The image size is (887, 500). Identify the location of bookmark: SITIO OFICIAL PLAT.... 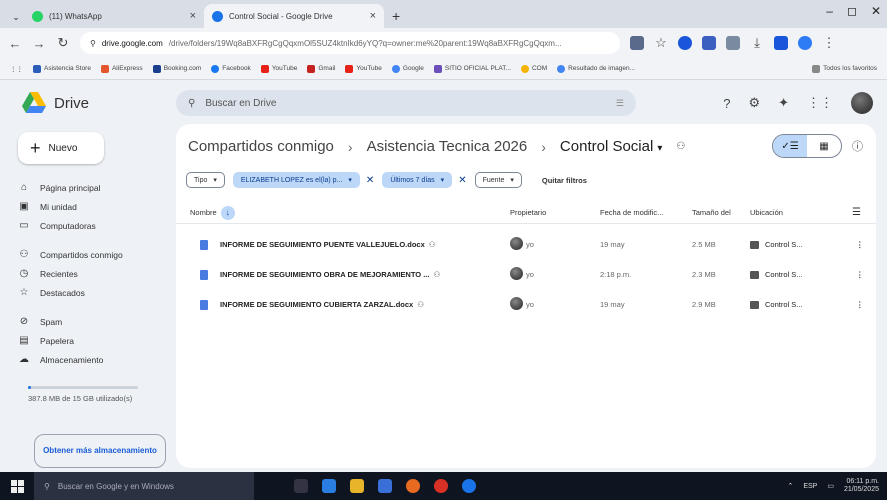
(472, 68).